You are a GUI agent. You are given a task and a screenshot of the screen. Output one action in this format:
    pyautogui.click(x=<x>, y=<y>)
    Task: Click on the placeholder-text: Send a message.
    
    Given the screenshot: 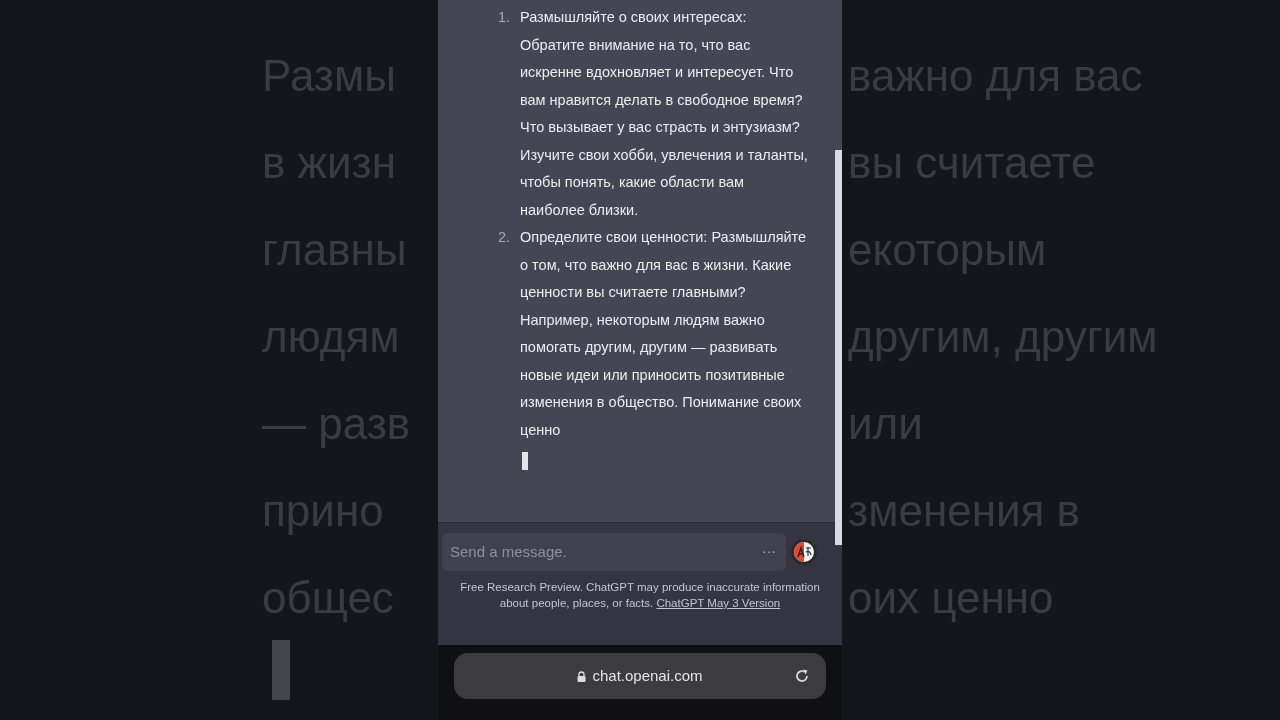 What is the action you would take?
    pyautogui.click(x=508, y=551)
    